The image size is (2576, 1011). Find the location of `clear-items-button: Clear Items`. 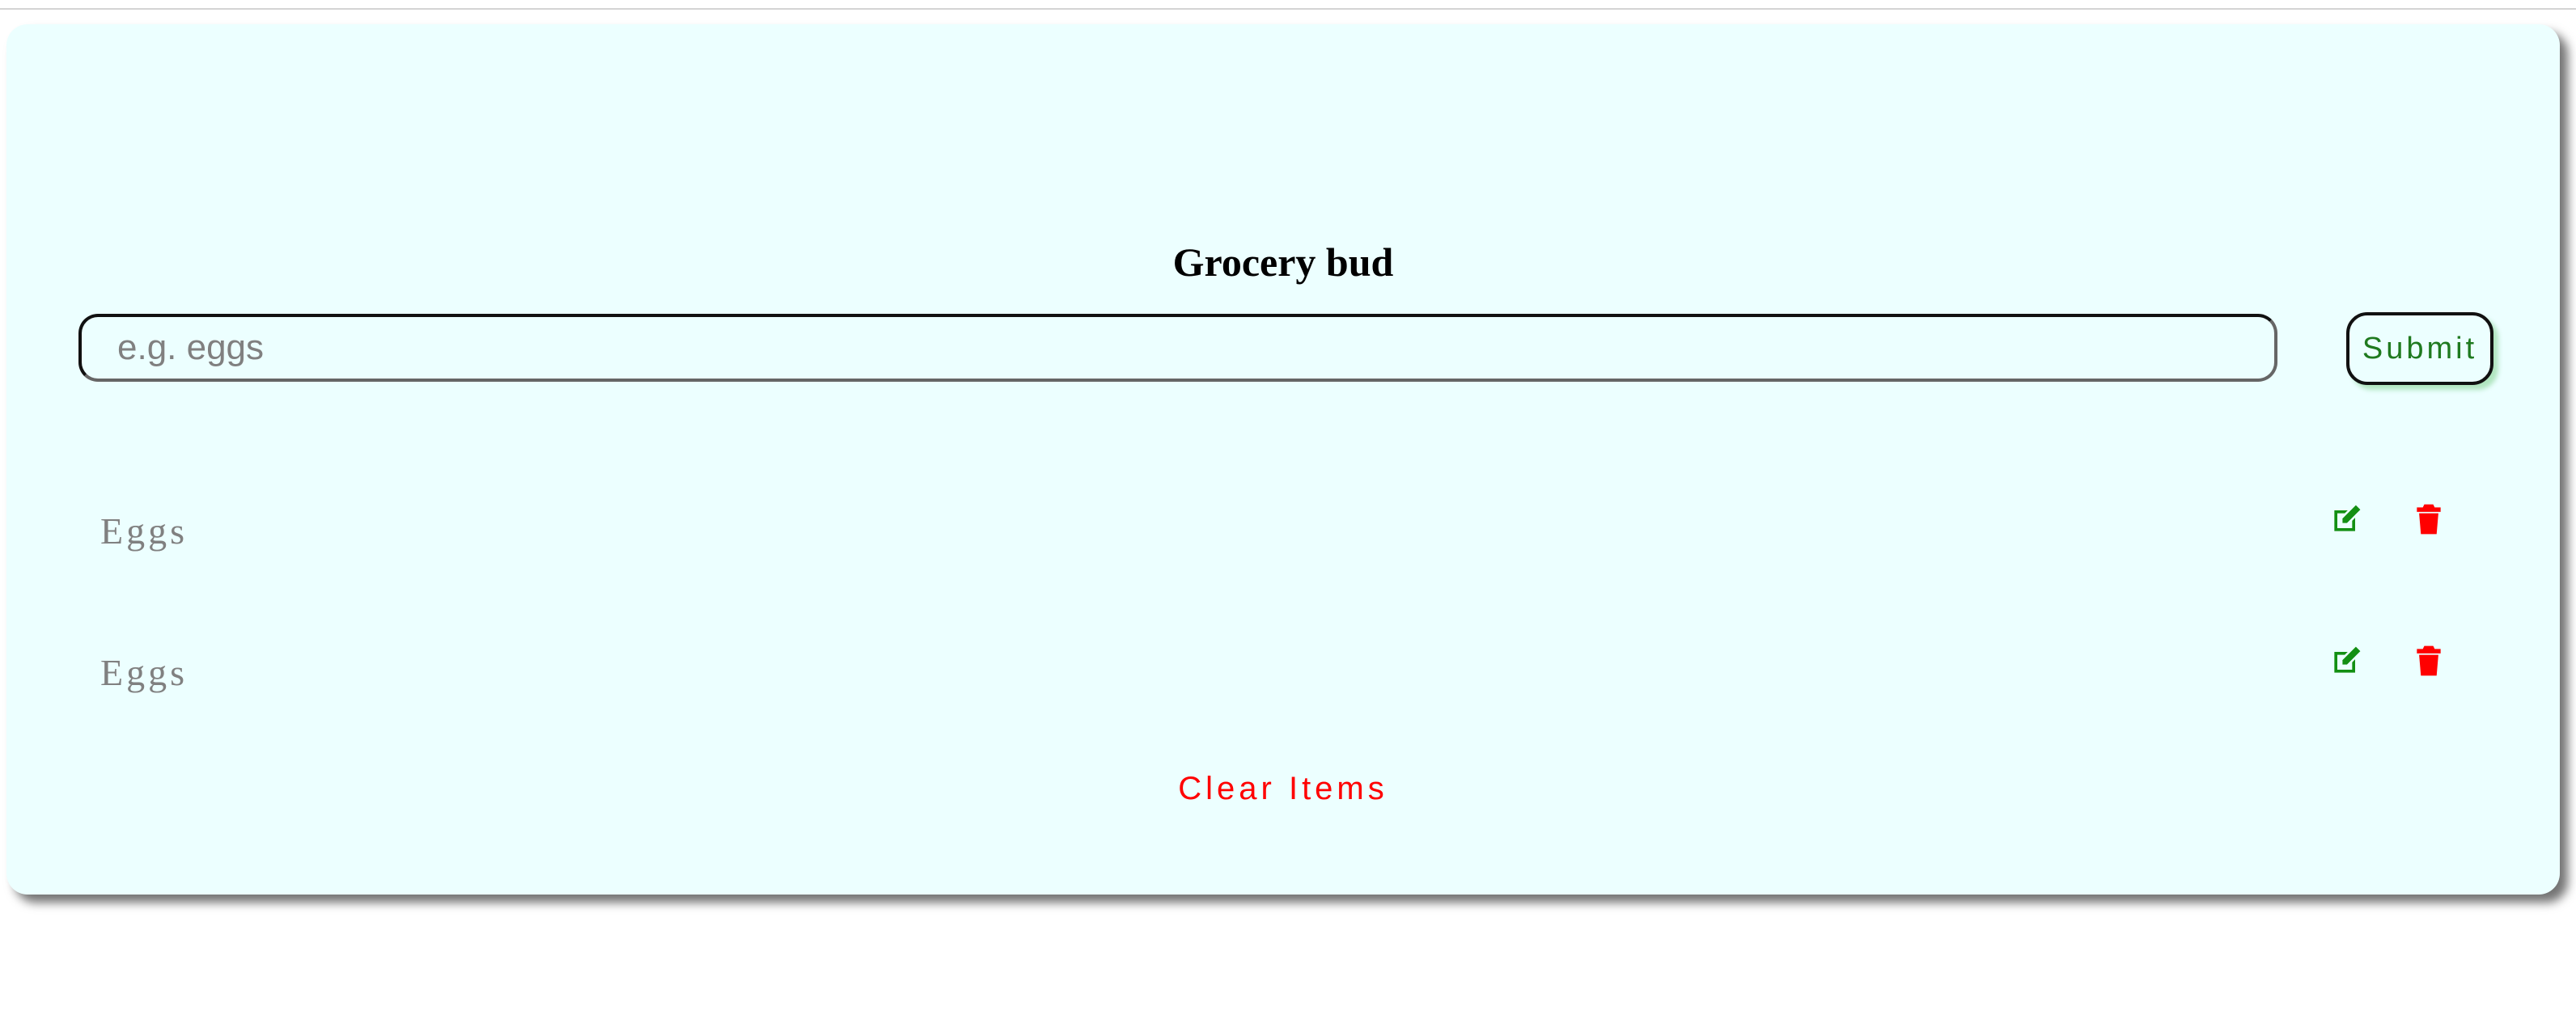

clear-items-button: Clear Items is located at coordinates (1283, 788).